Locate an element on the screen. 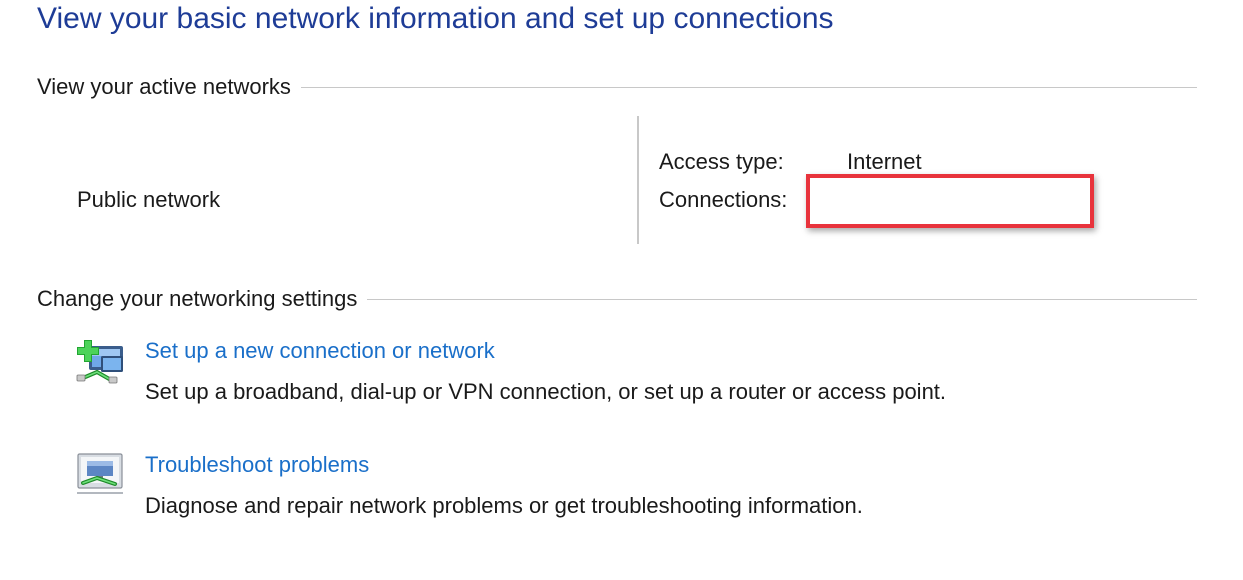 The image size is (1243, 580). new-connection-icon is located at coordinates (100, 363).